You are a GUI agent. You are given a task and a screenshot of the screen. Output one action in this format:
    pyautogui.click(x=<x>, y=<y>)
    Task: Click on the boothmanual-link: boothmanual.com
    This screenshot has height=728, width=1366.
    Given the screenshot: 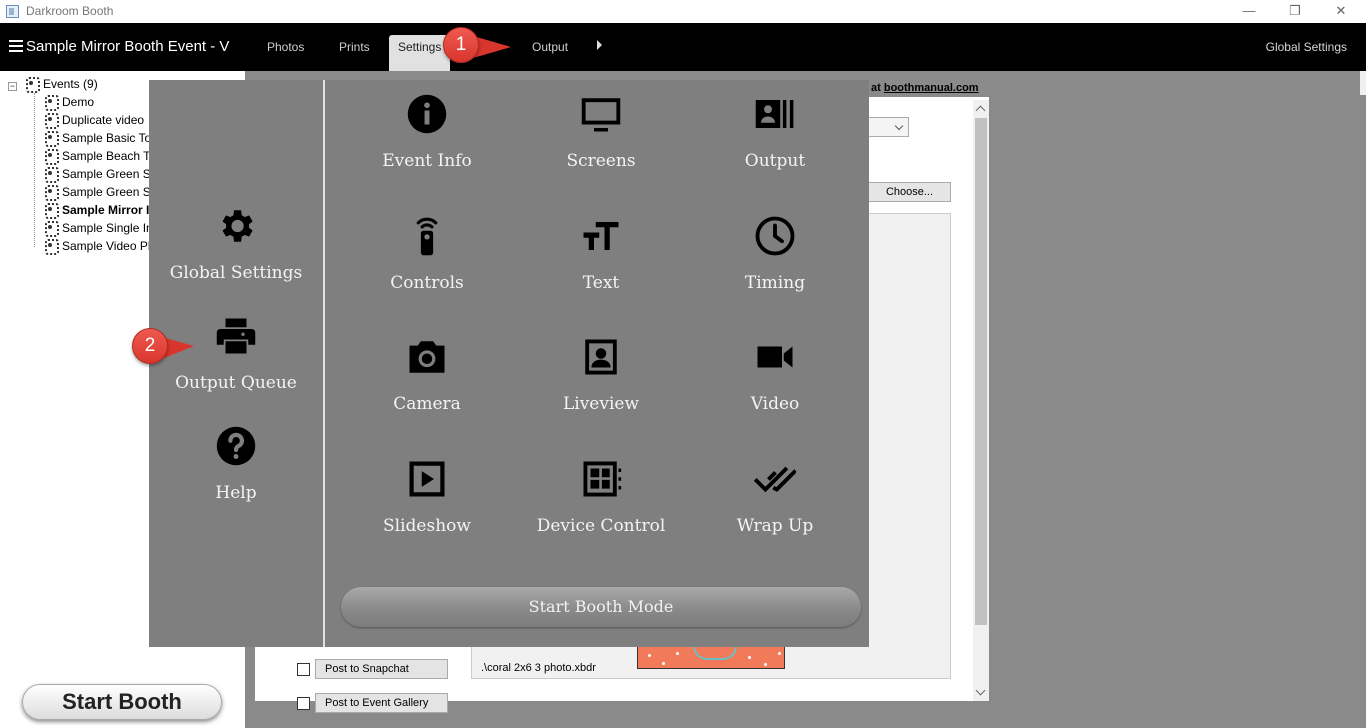 What is the action you would take?
    pyautogui.click(x=931, y=88)
    